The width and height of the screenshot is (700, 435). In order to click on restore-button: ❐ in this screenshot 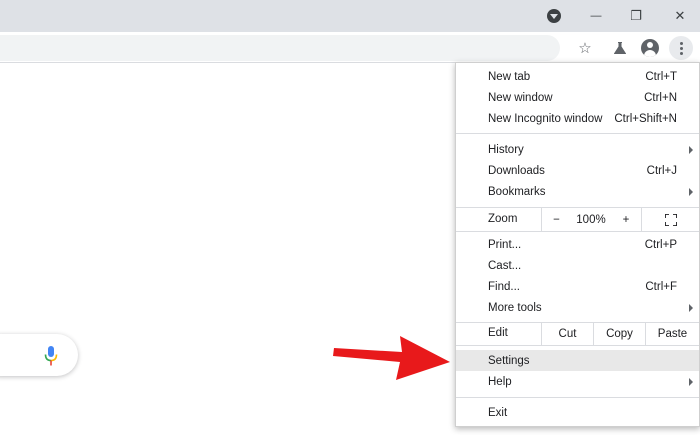, I will do `click(636, 16)`.